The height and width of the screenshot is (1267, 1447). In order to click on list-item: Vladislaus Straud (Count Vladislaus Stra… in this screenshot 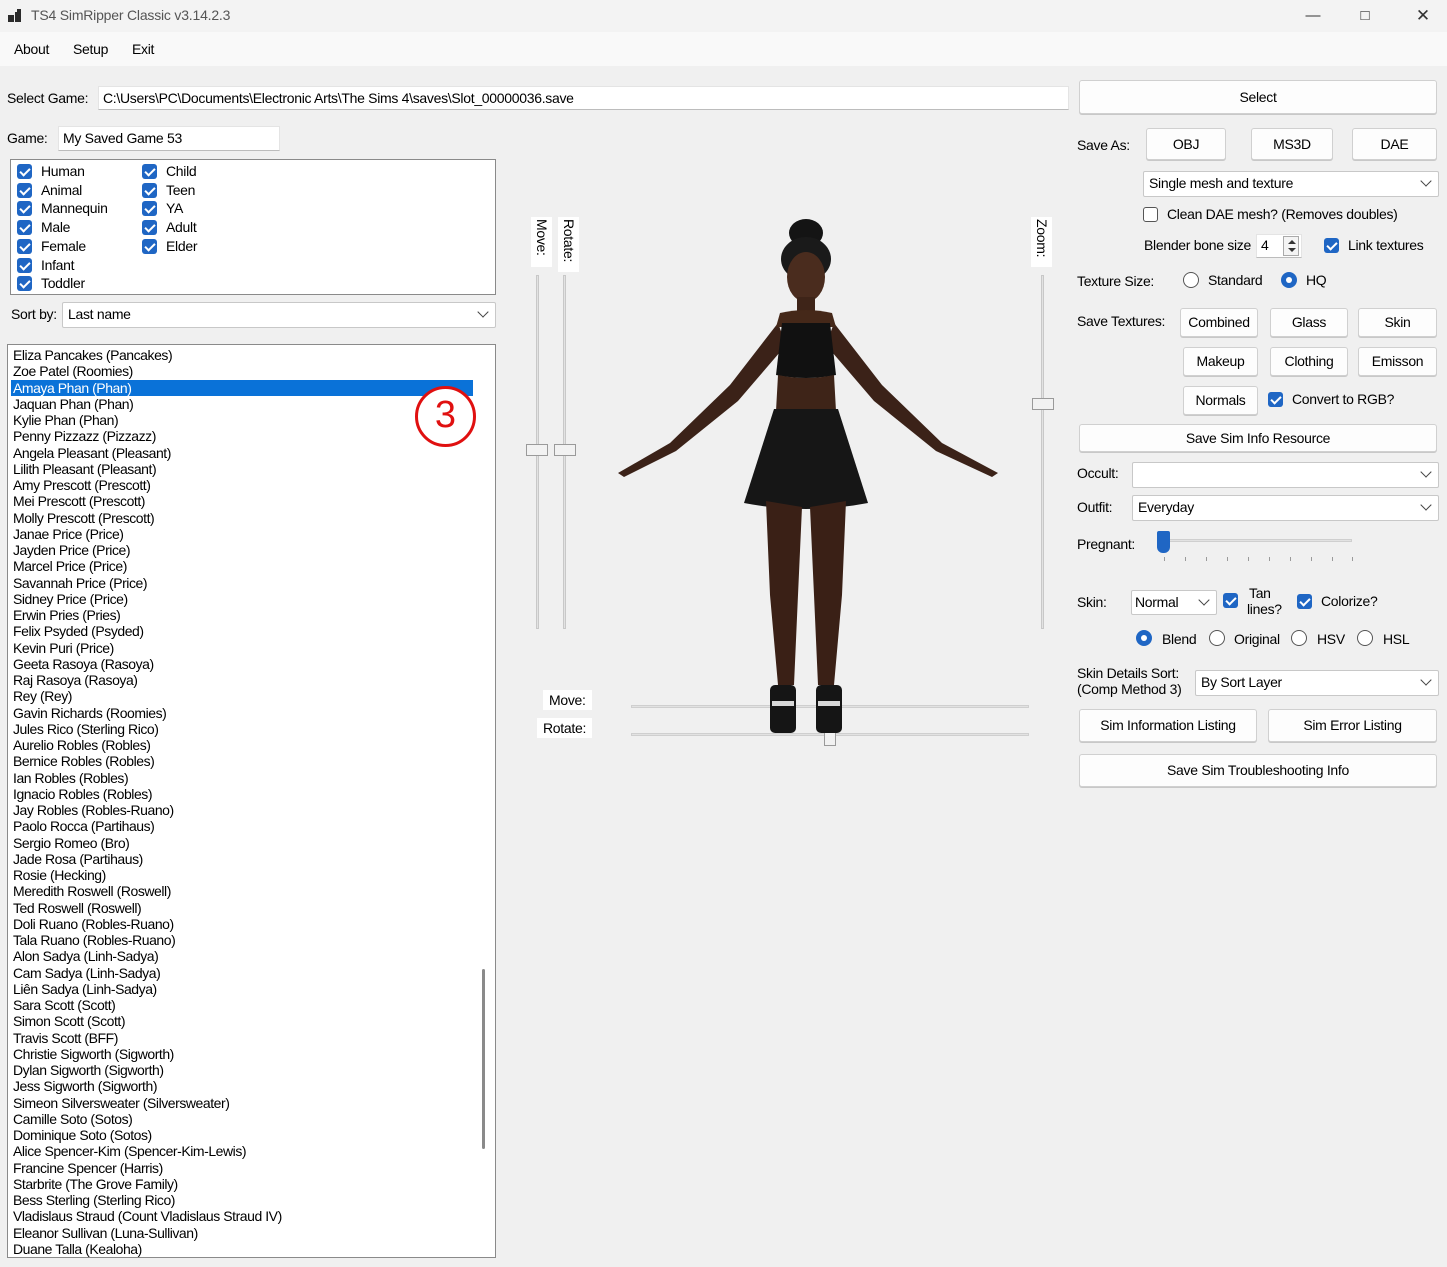, I will do `click(242, 1216)`.